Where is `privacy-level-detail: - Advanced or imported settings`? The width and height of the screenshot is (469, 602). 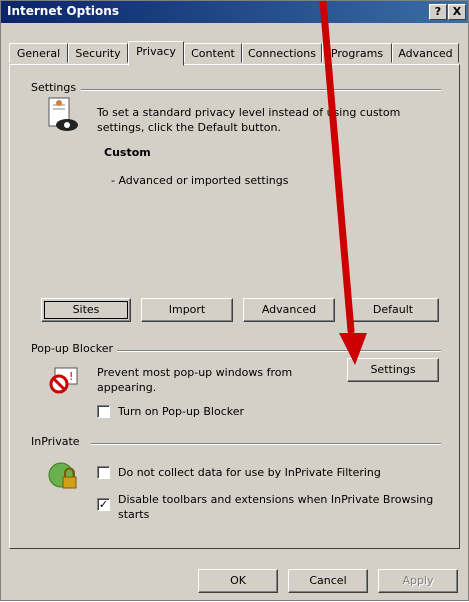 privacy-level-detail: - Advanced or imported settings is located at coordinates (200, 180).